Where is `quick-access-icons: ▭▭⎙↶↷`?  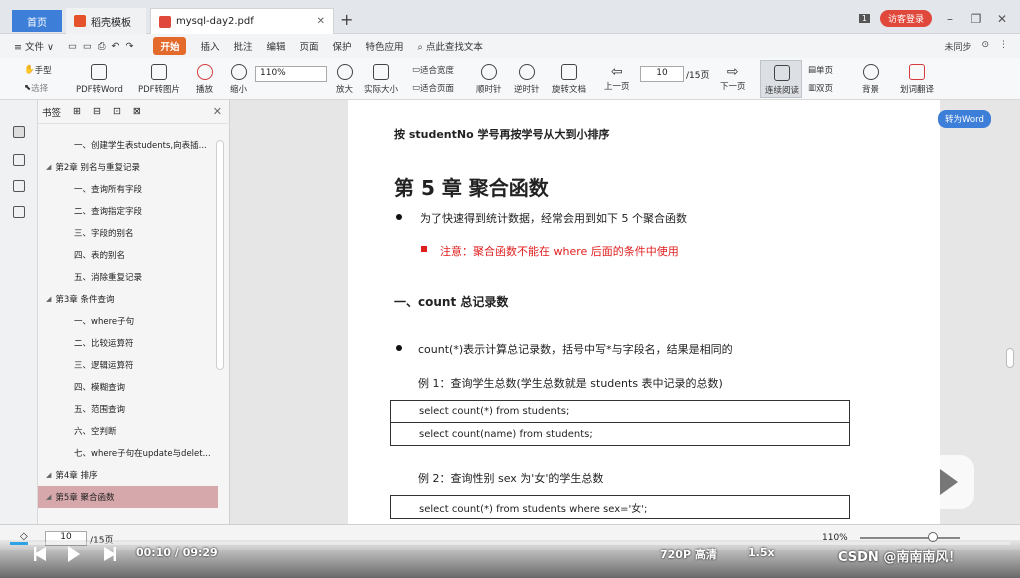 quick-access-icons: ▭▭⎙↶↷ is located at coordinates (103, 46).